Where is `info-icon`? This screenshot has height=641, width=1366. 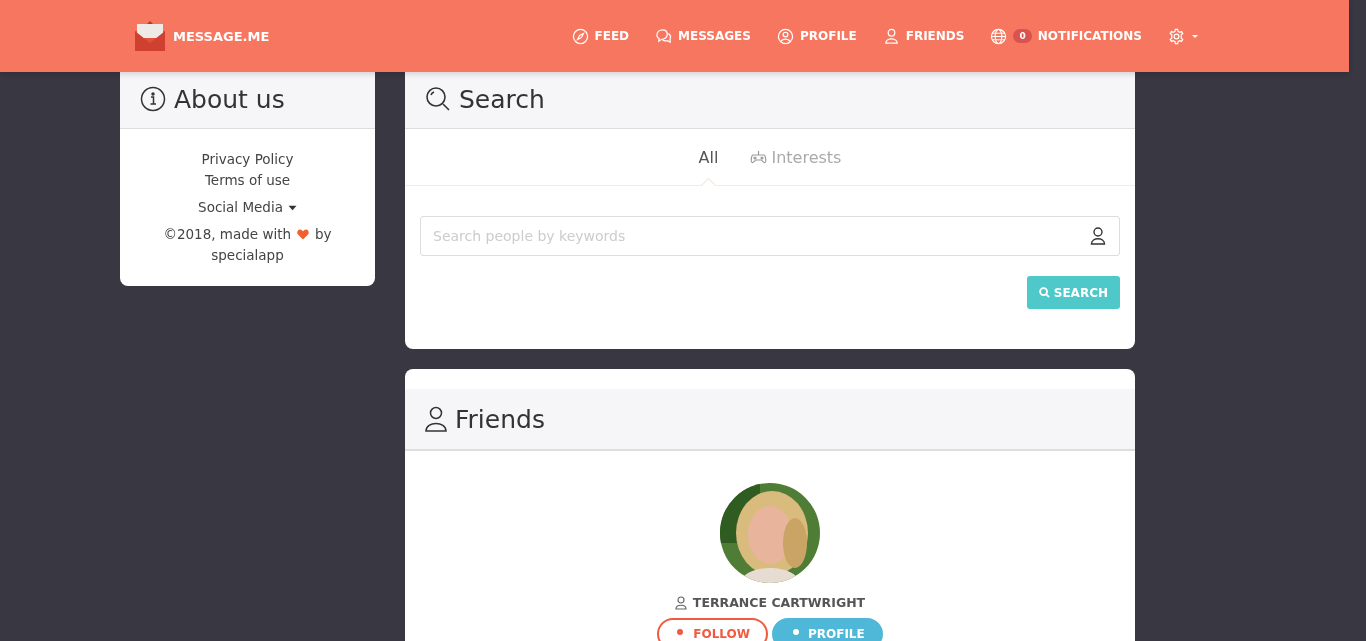 info-icon is located at coordinates (153, 99).